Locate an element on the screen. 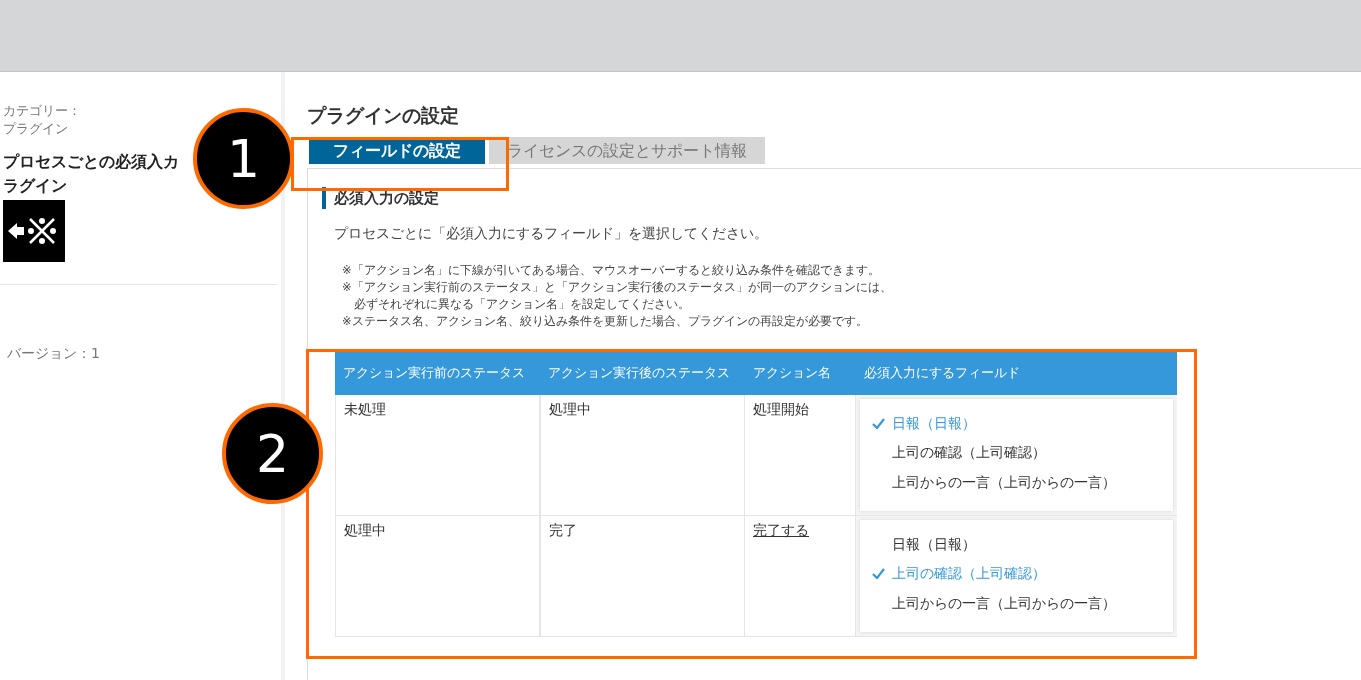  category-value: プラグイン is located at coordinates (36, 129).